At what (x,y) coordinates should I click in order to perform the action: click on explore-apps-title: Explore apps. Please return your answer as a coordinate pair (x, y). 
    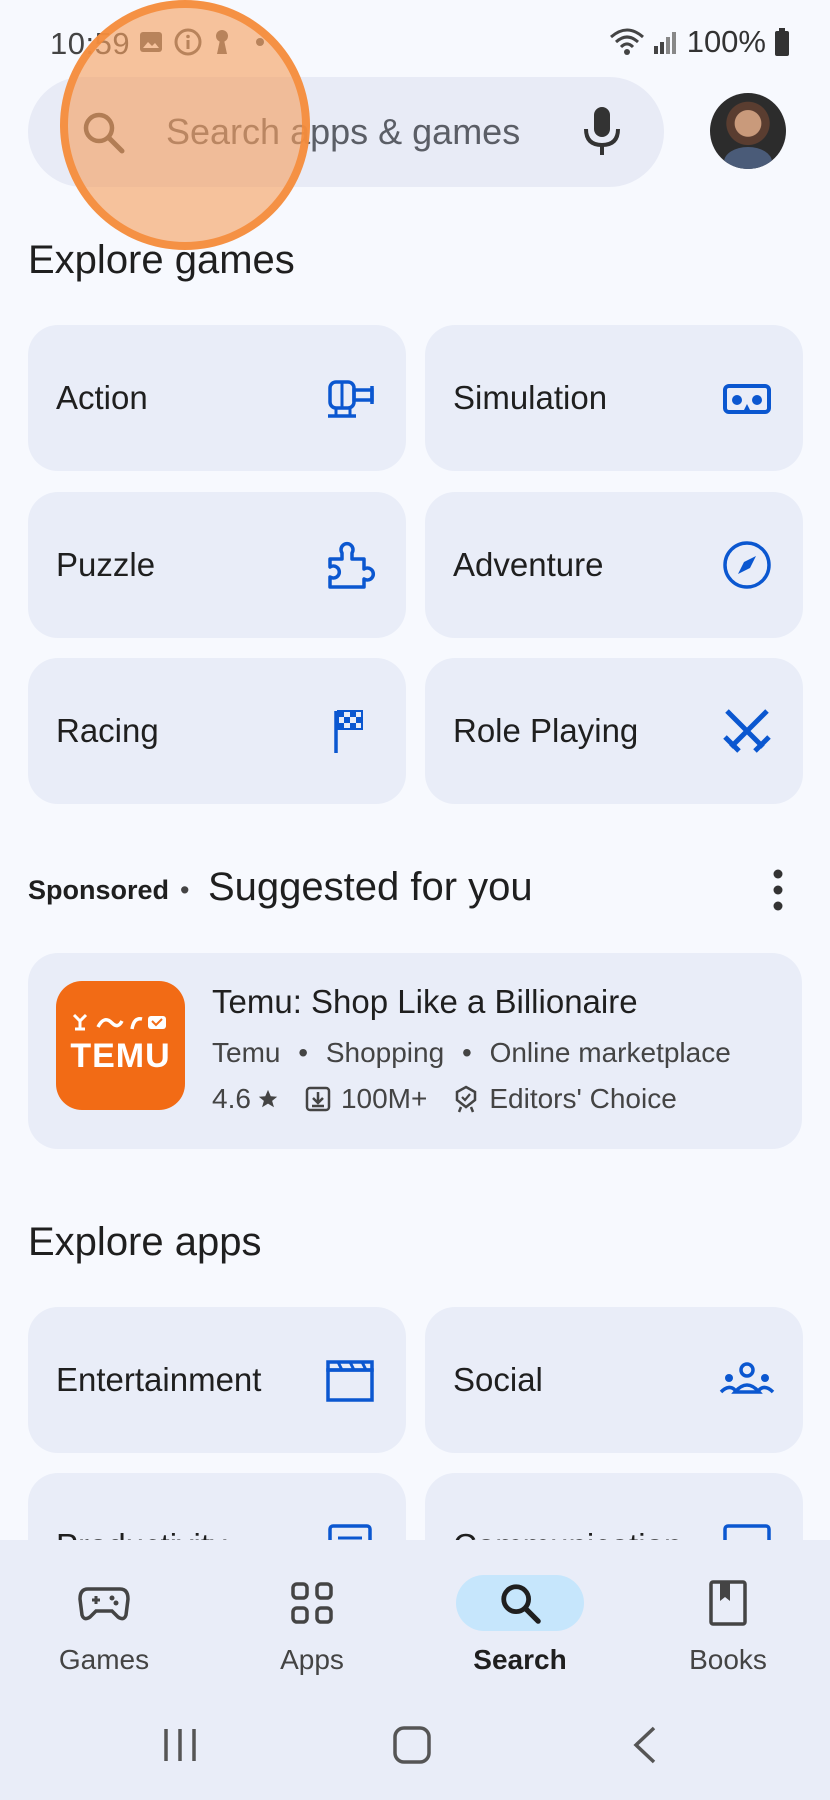
    Looking at the image, I should click on (145, 1242).